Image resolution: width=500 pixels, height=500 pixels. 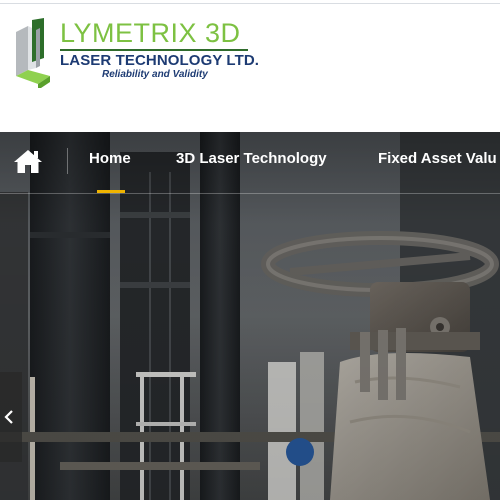 I want to click on company-name: LASER TECHNOLOGY LTD., so click(x=160, y=60).